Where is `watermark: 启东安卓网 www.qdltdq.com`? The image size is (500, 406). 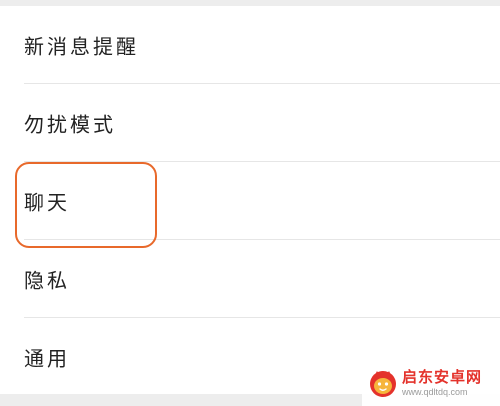 watermark: 启东安卓网 www.qdltdq.com is located at coordinates (431, 383).